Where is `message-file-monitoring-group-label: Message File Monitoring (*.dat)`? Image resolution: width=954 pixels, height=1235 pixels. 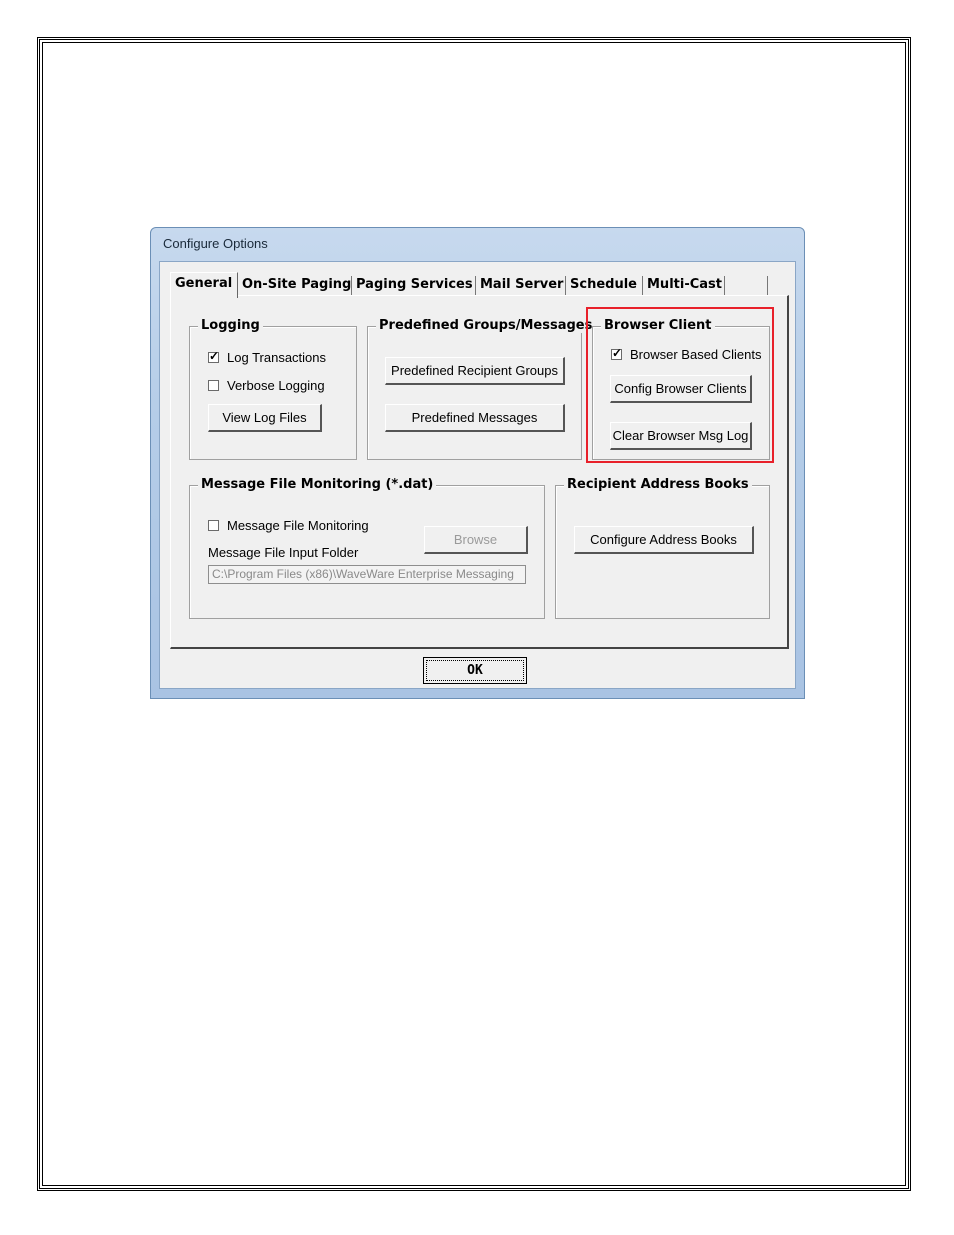 message-file-monitoring-group-label: Message File Monitoring (*.dat) is located at coordinates (317, 484).